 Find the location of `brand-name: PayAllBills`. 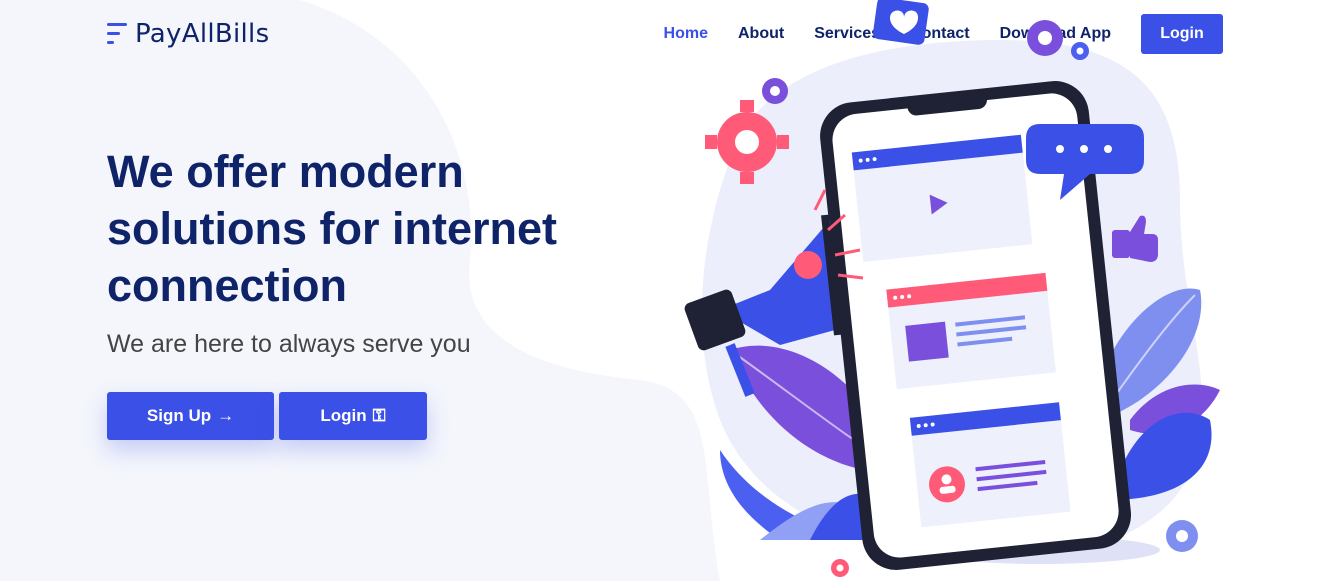

brand-name: PayAllBills is located at coordinates (202, 34).